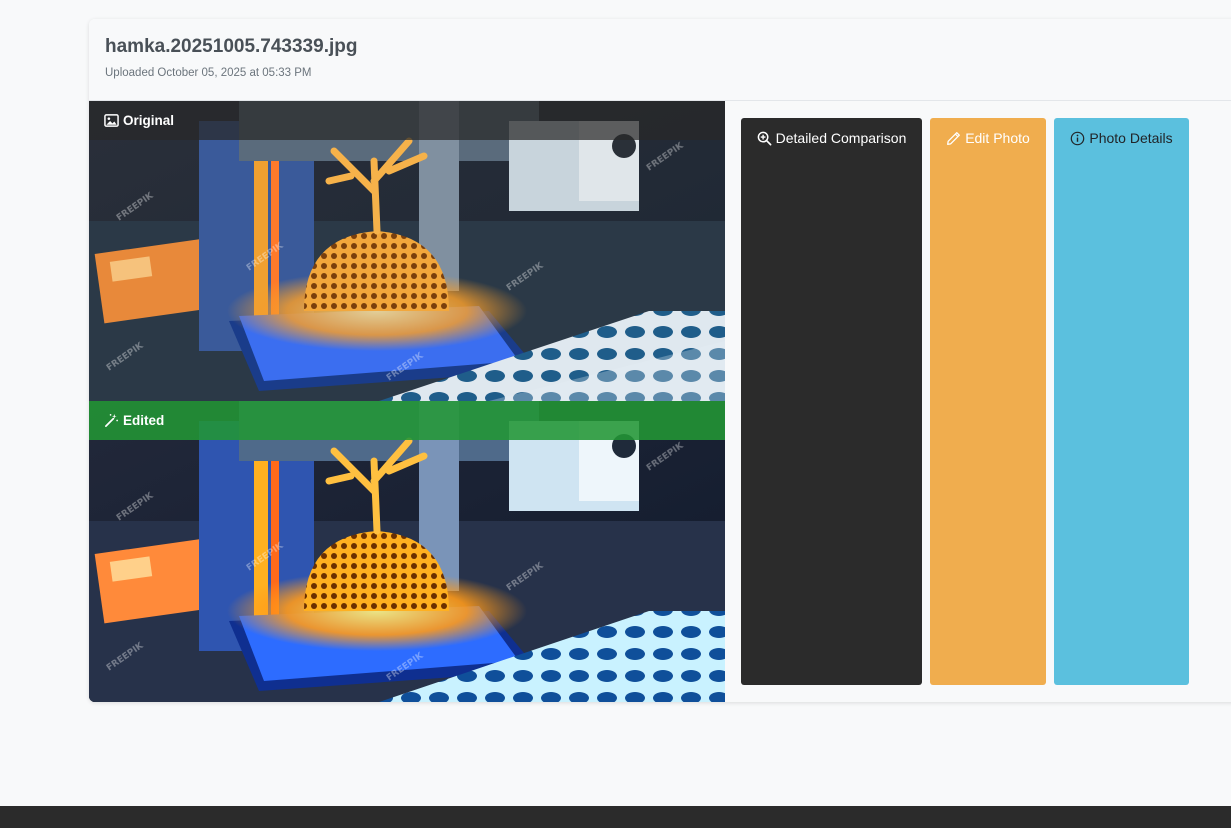  Describe the element at coordinates (111, 420) in the screenshot. I see `magic-wand-icon` at that location.